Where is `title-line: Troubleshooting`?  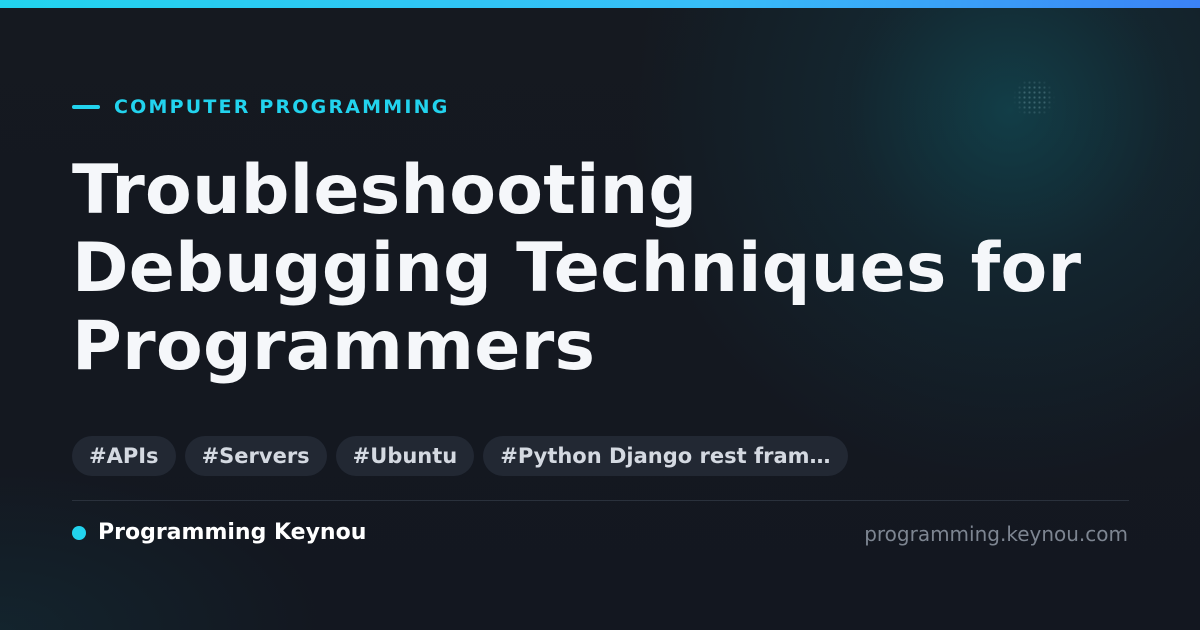 title-line: Troubleshooting is located at coordinates (385, 190).